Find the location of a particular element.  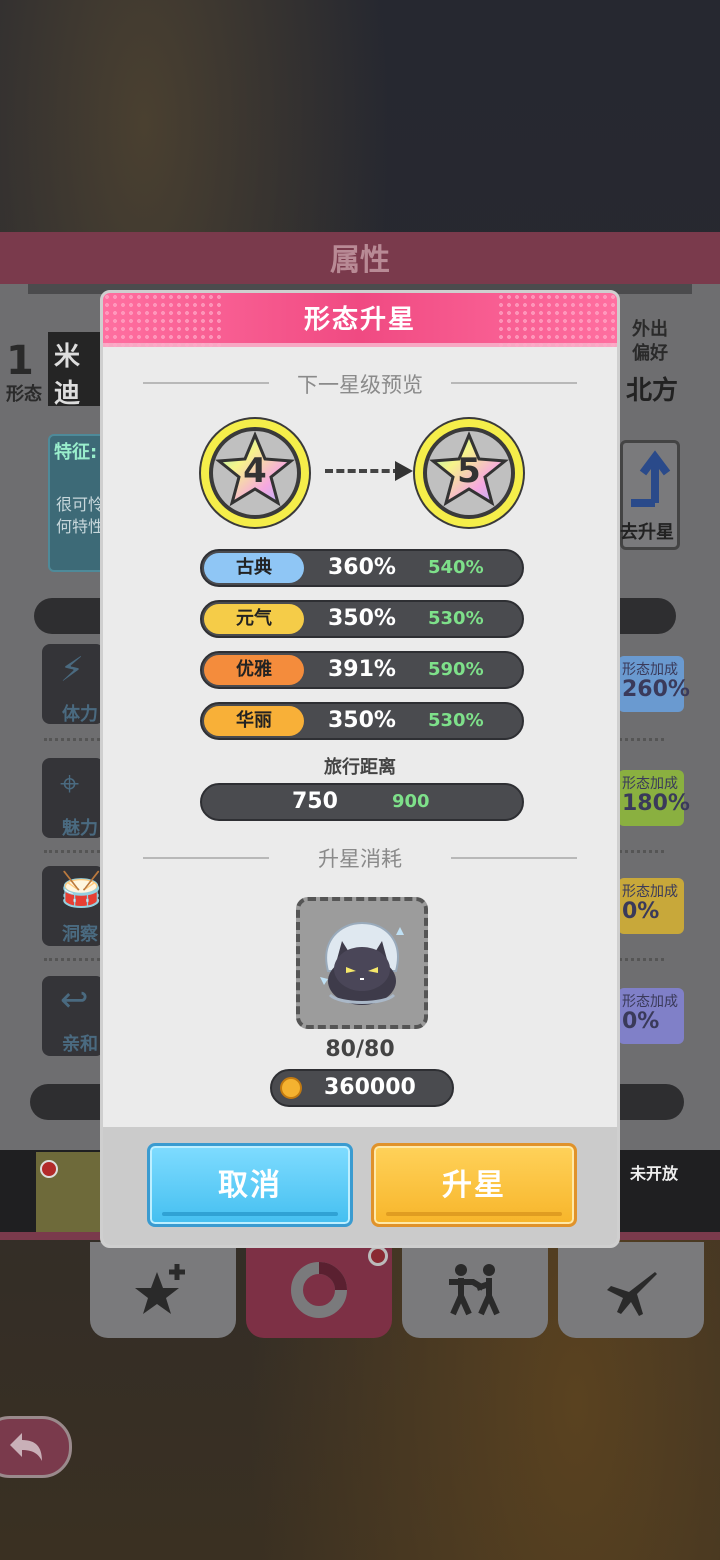

stat-row-elegance: 优雅 391% 590% is located at coordinates (362, 670).